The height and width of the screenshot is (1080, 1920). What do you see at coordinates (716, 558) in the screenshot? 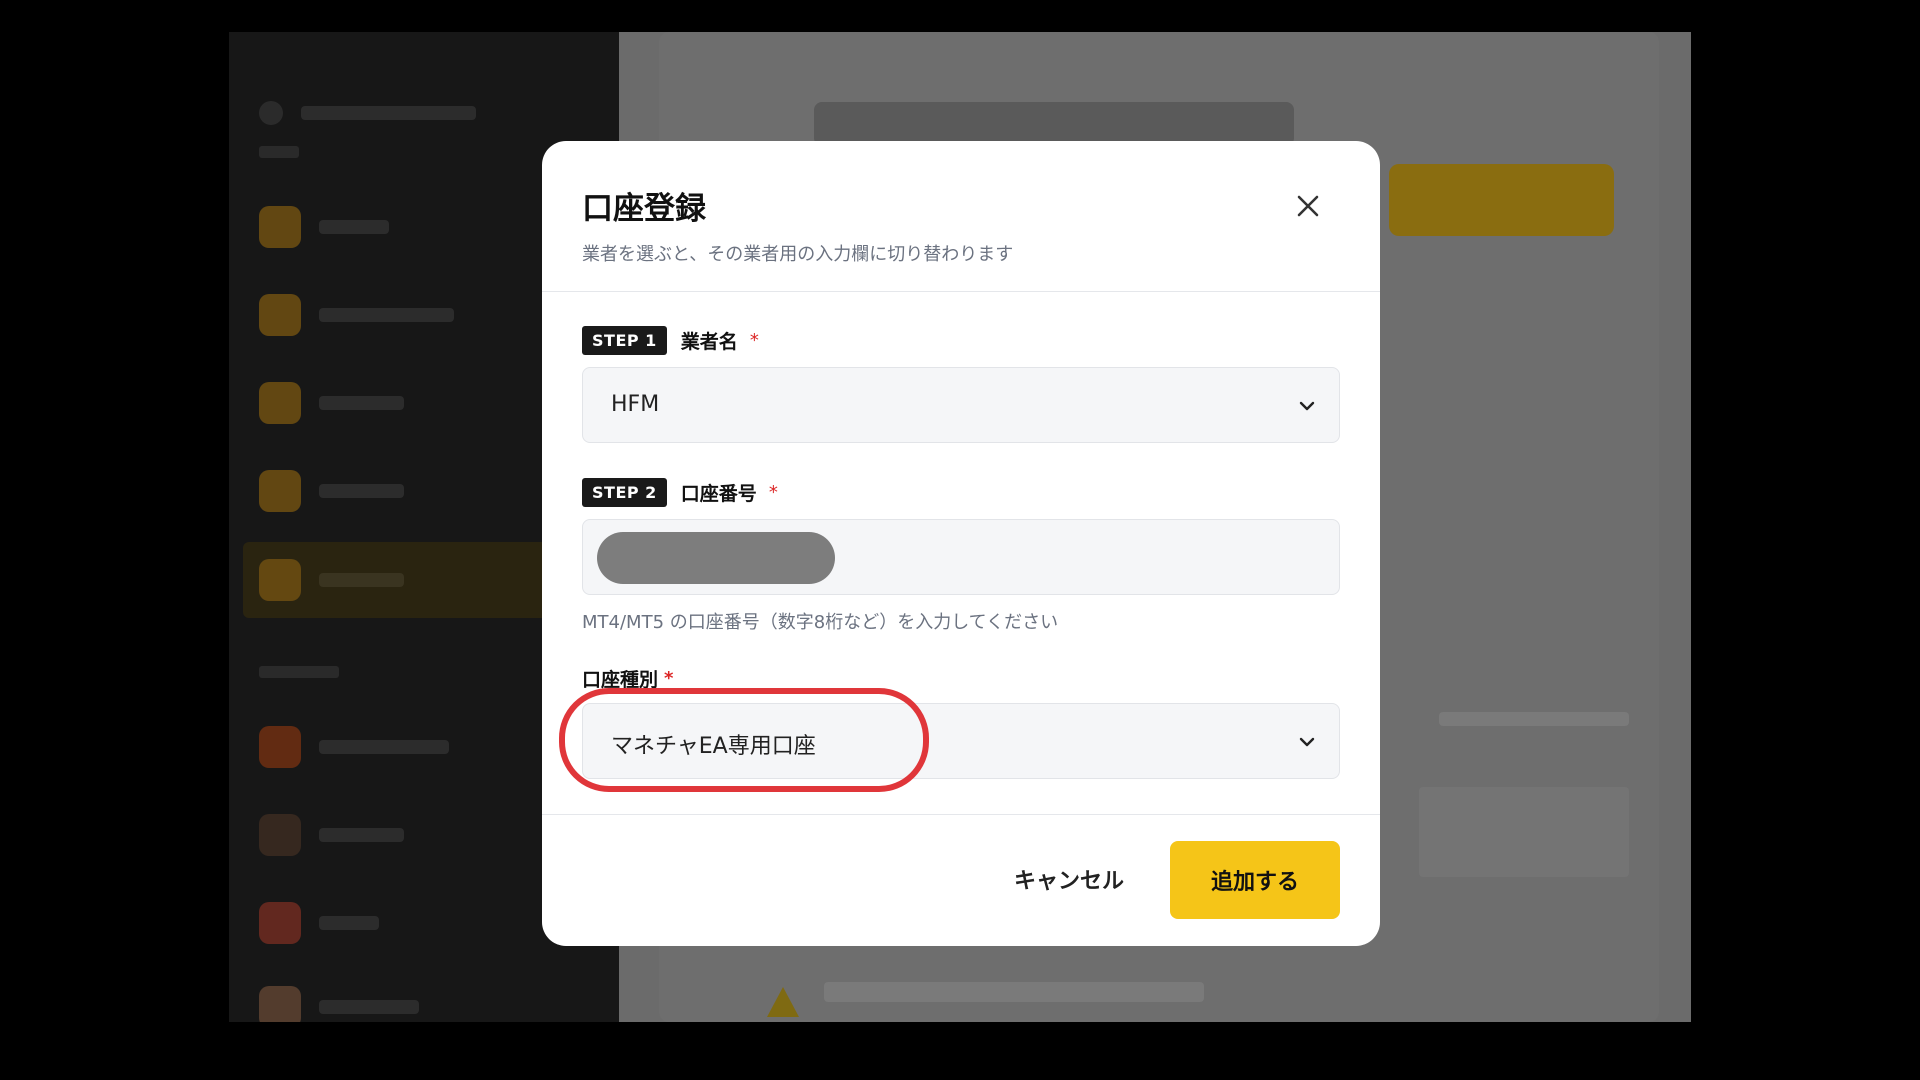
I see `redacted-value` at bounding box center [716, 558].